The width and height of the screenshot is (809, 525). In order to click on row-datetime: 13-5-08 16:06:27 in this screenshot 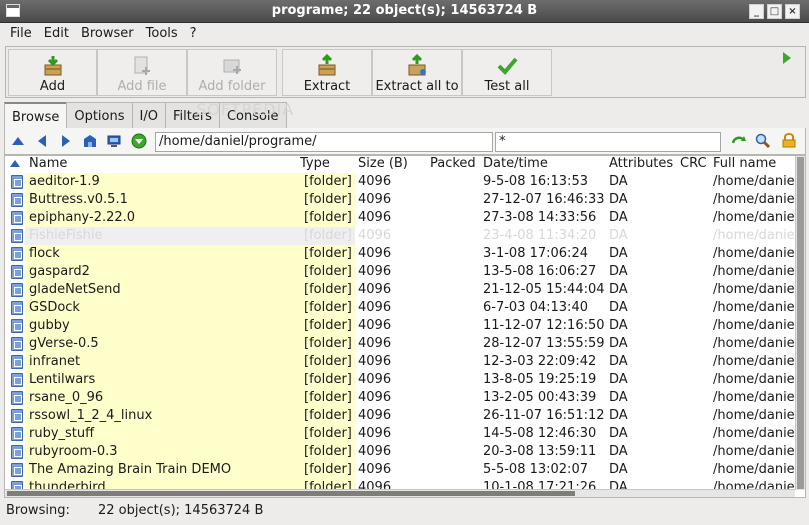, I will do `click(540, 271)`.